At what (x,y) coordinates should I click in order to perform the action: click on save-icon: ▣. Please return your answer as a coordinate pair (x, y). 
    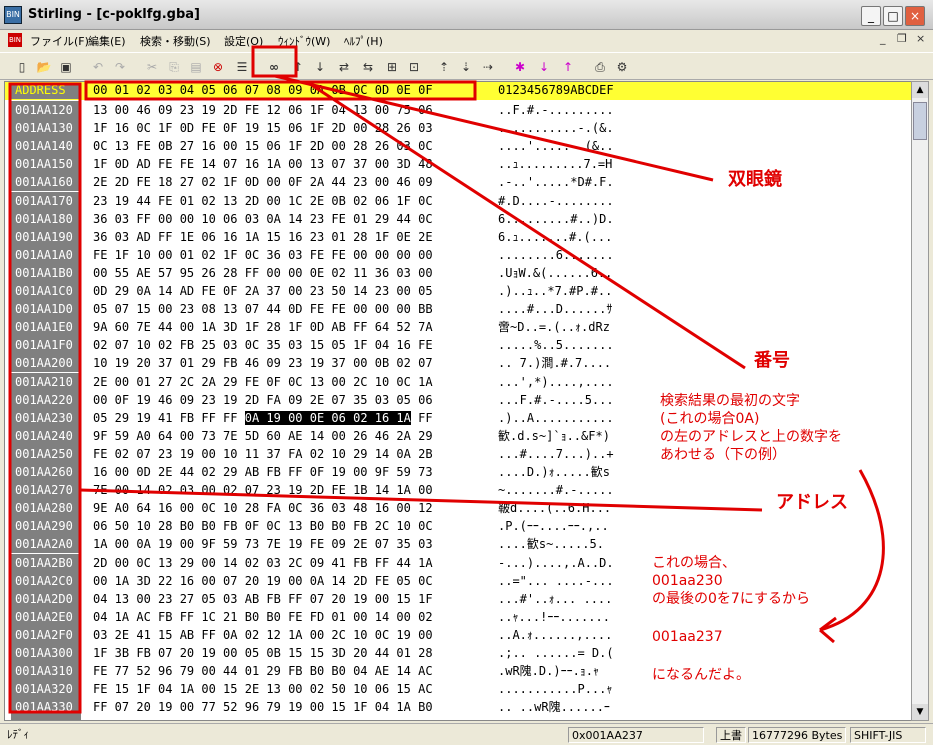
    Looking at the image, I should click on (66, 67).